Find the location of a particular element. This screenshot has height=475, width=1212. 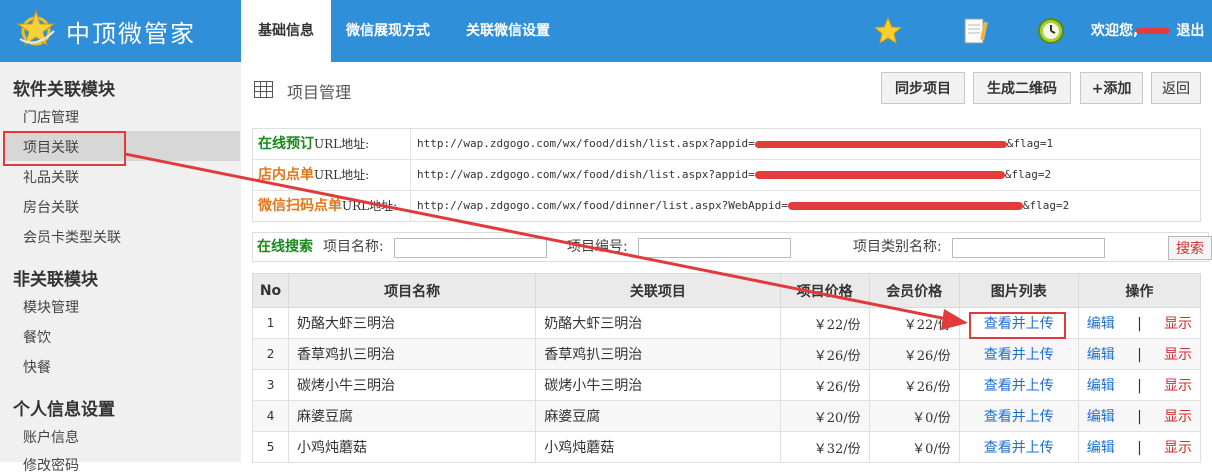

url-label: 在线预订URL地址: is located at coordinates (332, 144).